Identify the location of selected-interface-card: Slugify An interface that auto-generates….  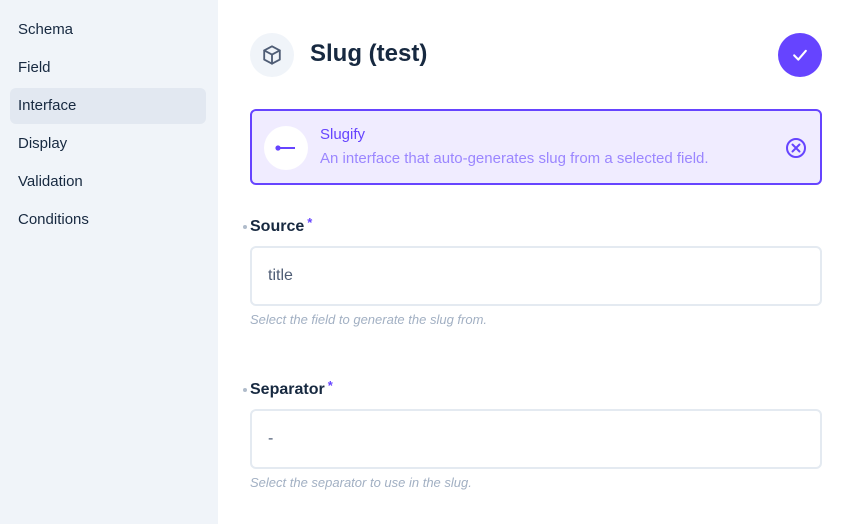
(536, 147).